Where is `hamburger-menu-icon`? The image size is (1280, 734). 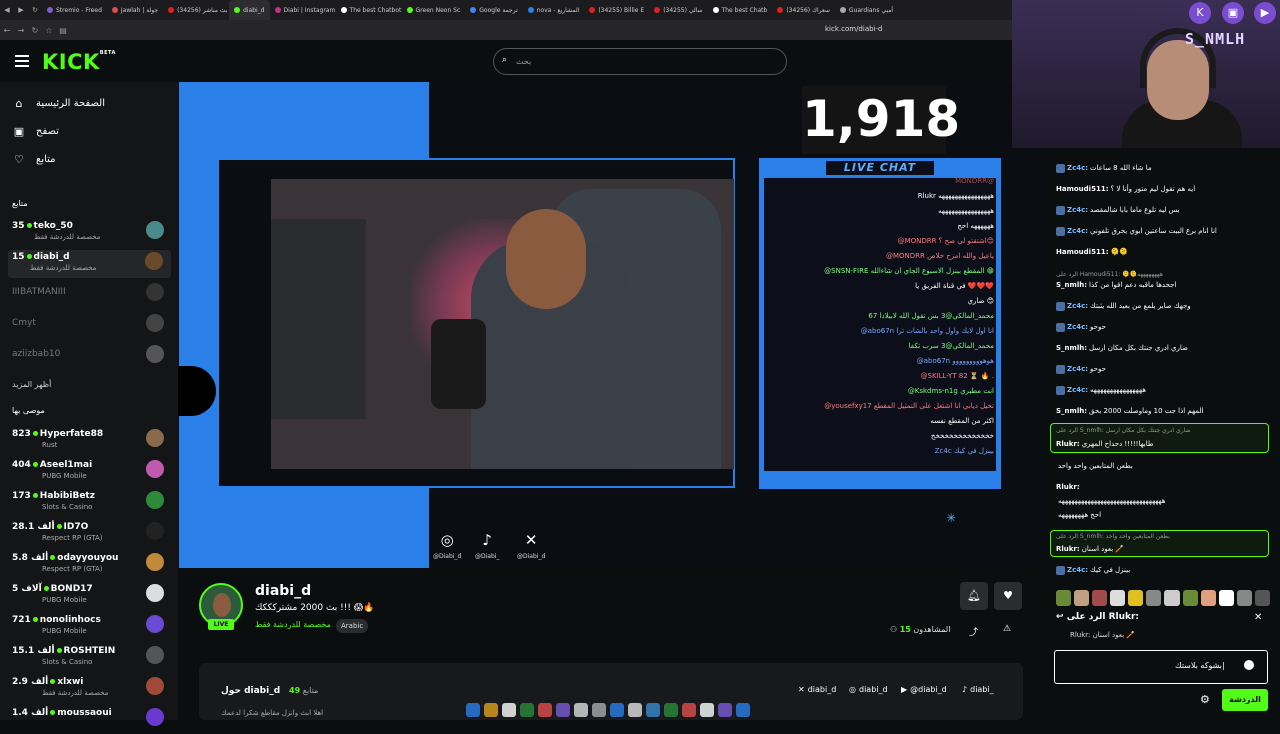 hamburger-menu-icon is located at coordinates (22, 61).